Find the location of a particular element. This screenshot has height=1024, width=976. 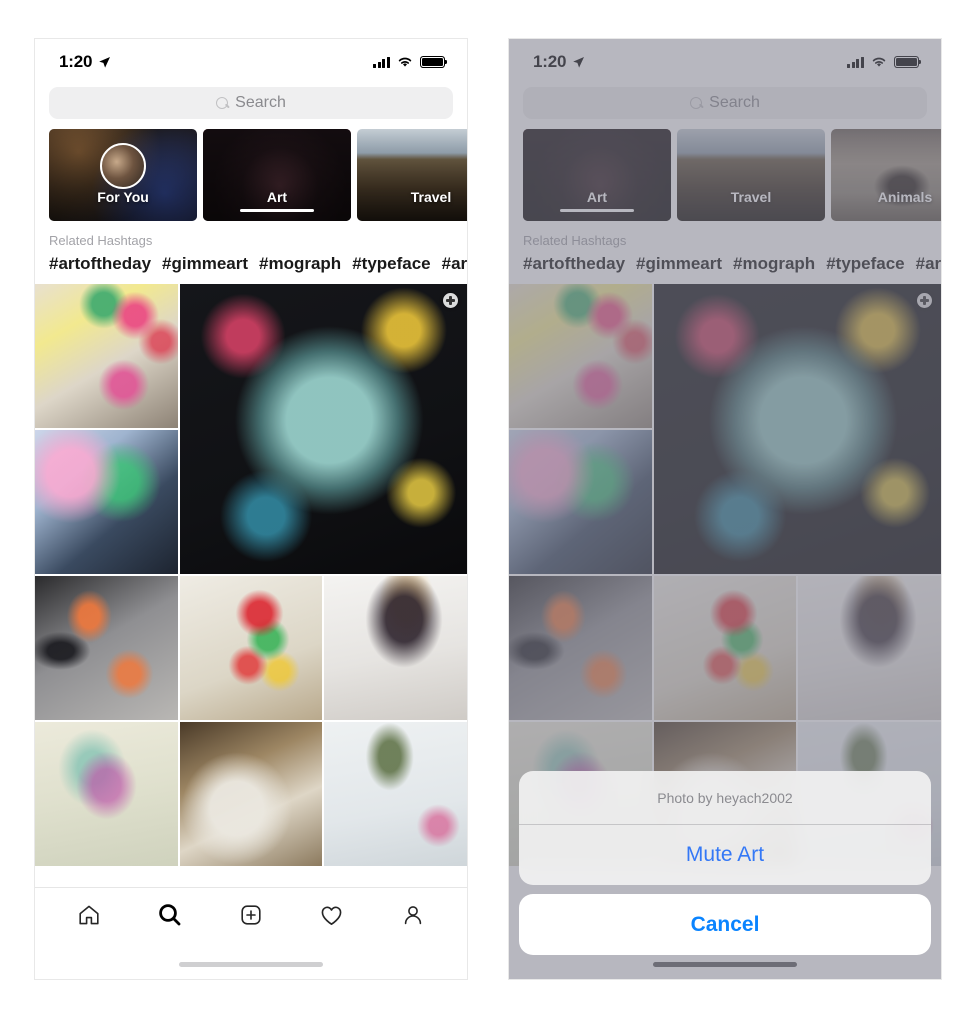

related-hashtags-title: Related Hashtags is located at coordinates (101, 240).